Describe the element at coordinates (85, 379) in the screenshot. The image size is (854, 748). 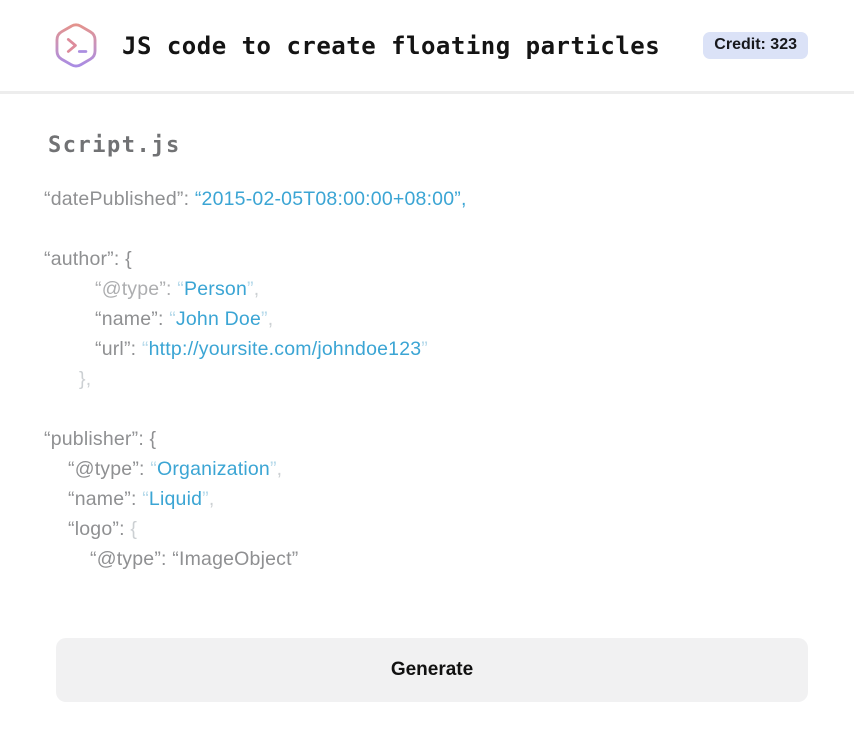
I see `code-line: },` at that location.